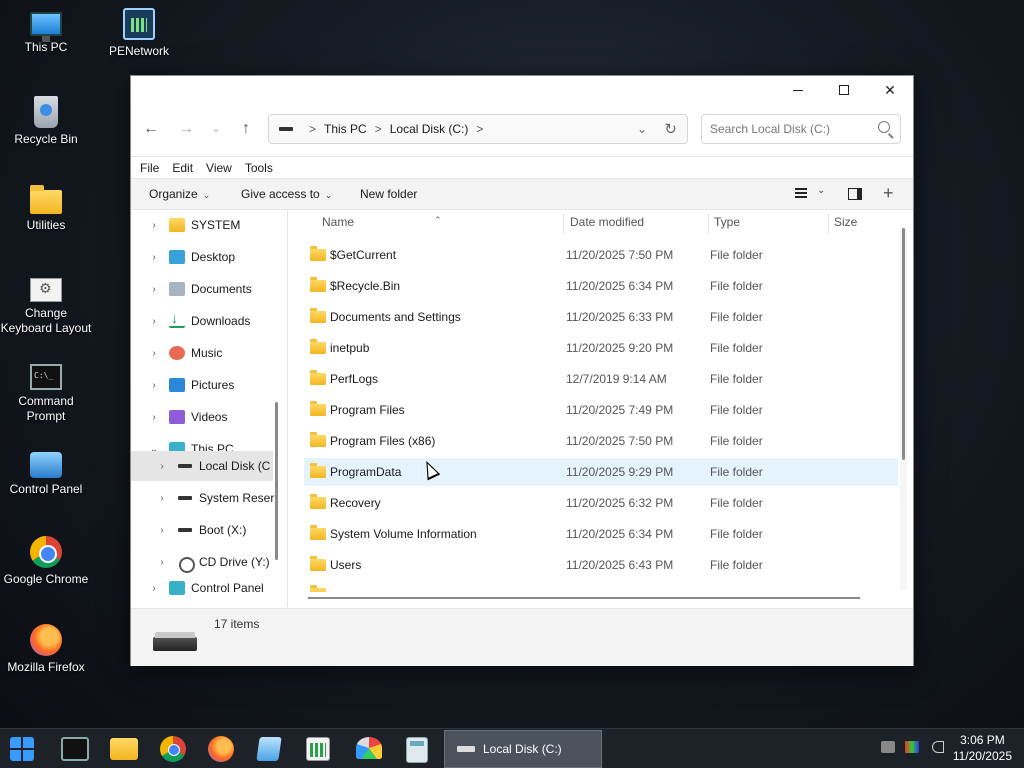 This screenshot has height=768, width=1024. Describe the element at coordinates (478, 129) in the screenshot. I see `address-bar: > This PC > Local Disk (C:) > ⌄ ↻` at that location.